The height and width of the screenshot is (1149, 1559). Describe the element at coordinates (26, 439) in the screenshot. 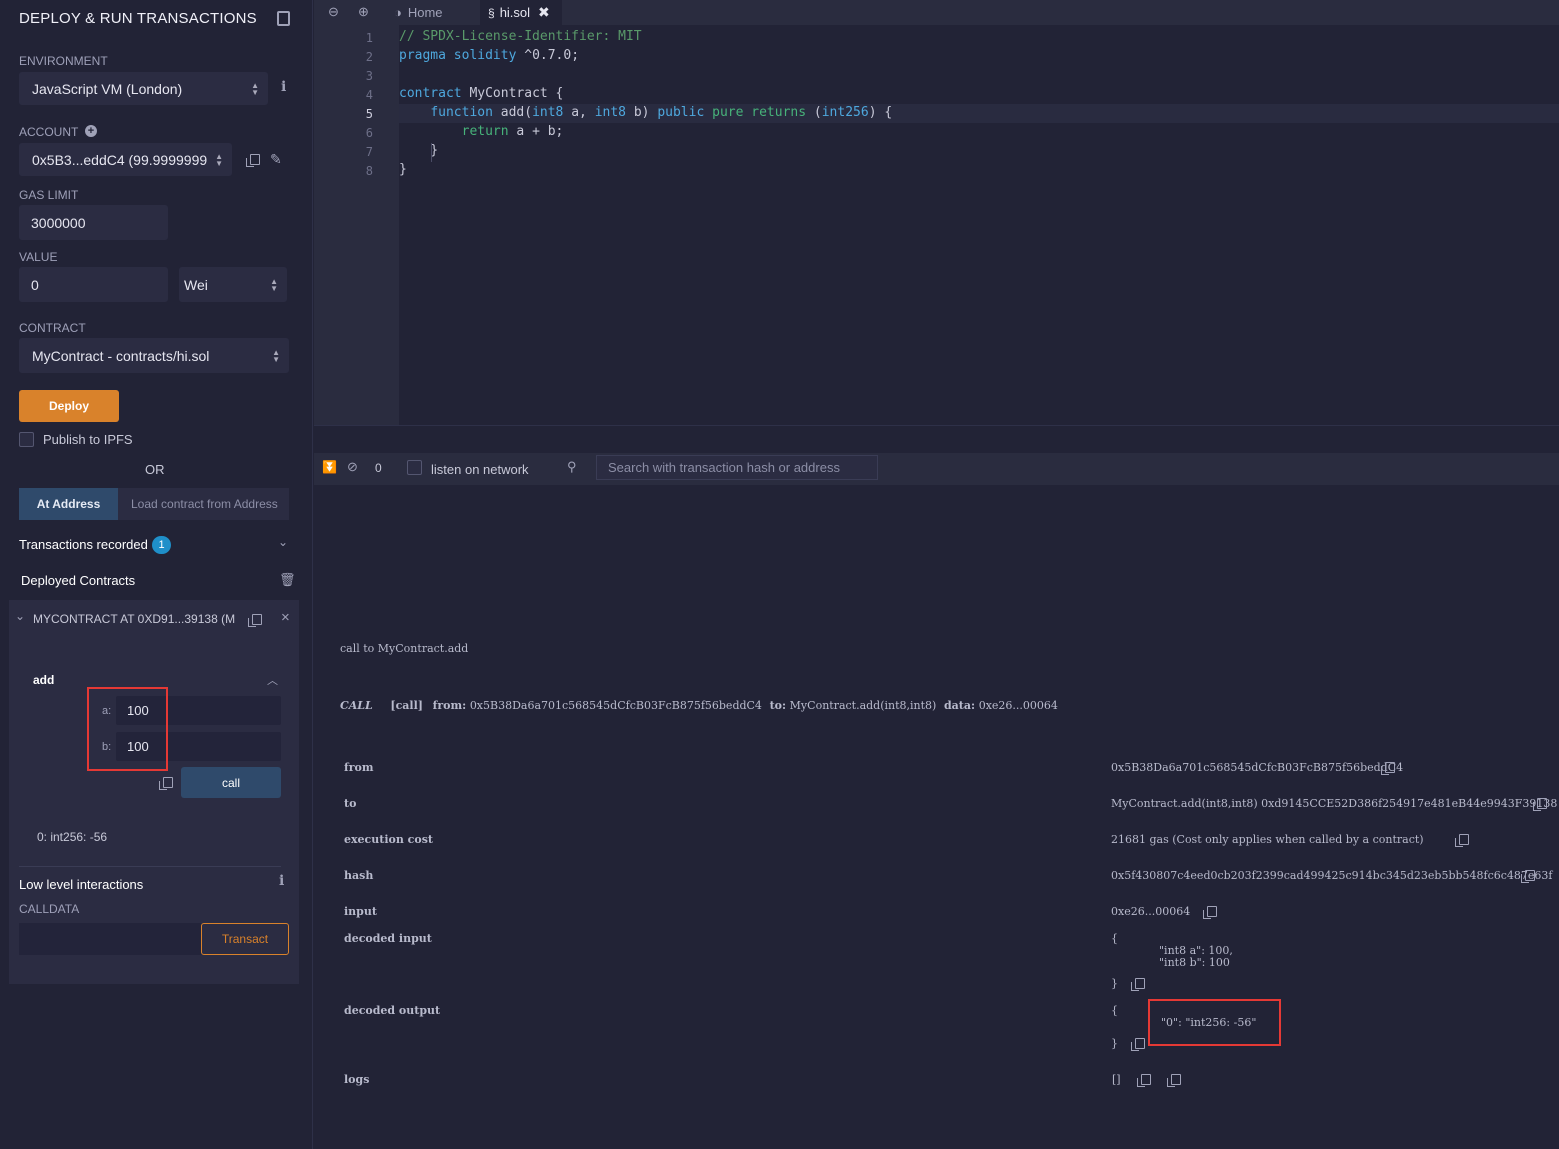

I see `publish-ipfs-checkbox` at that location.